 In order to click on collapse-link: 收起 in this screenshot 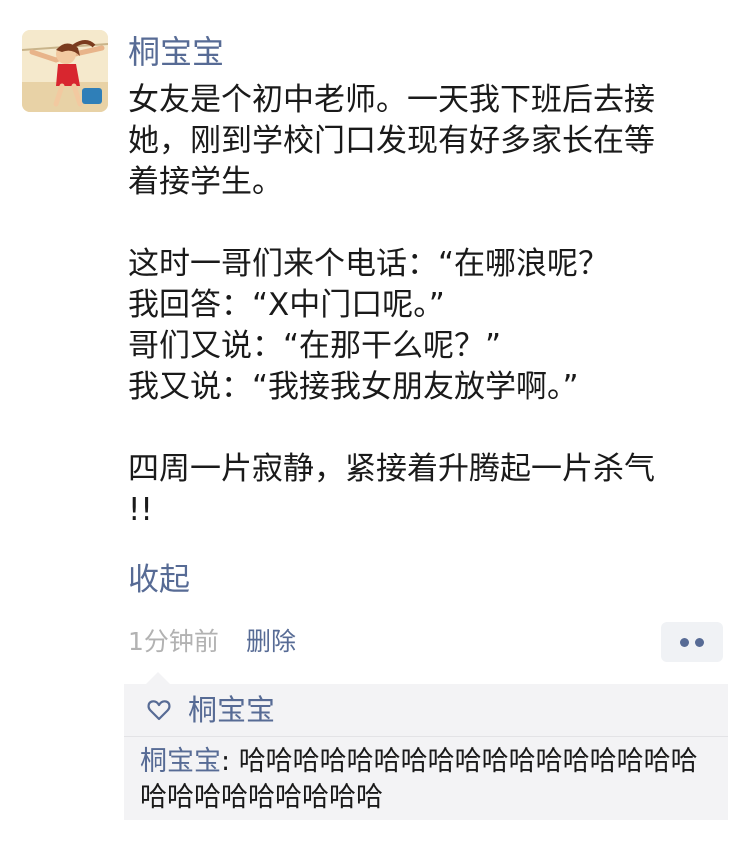, I will do `click(159, 580)`.